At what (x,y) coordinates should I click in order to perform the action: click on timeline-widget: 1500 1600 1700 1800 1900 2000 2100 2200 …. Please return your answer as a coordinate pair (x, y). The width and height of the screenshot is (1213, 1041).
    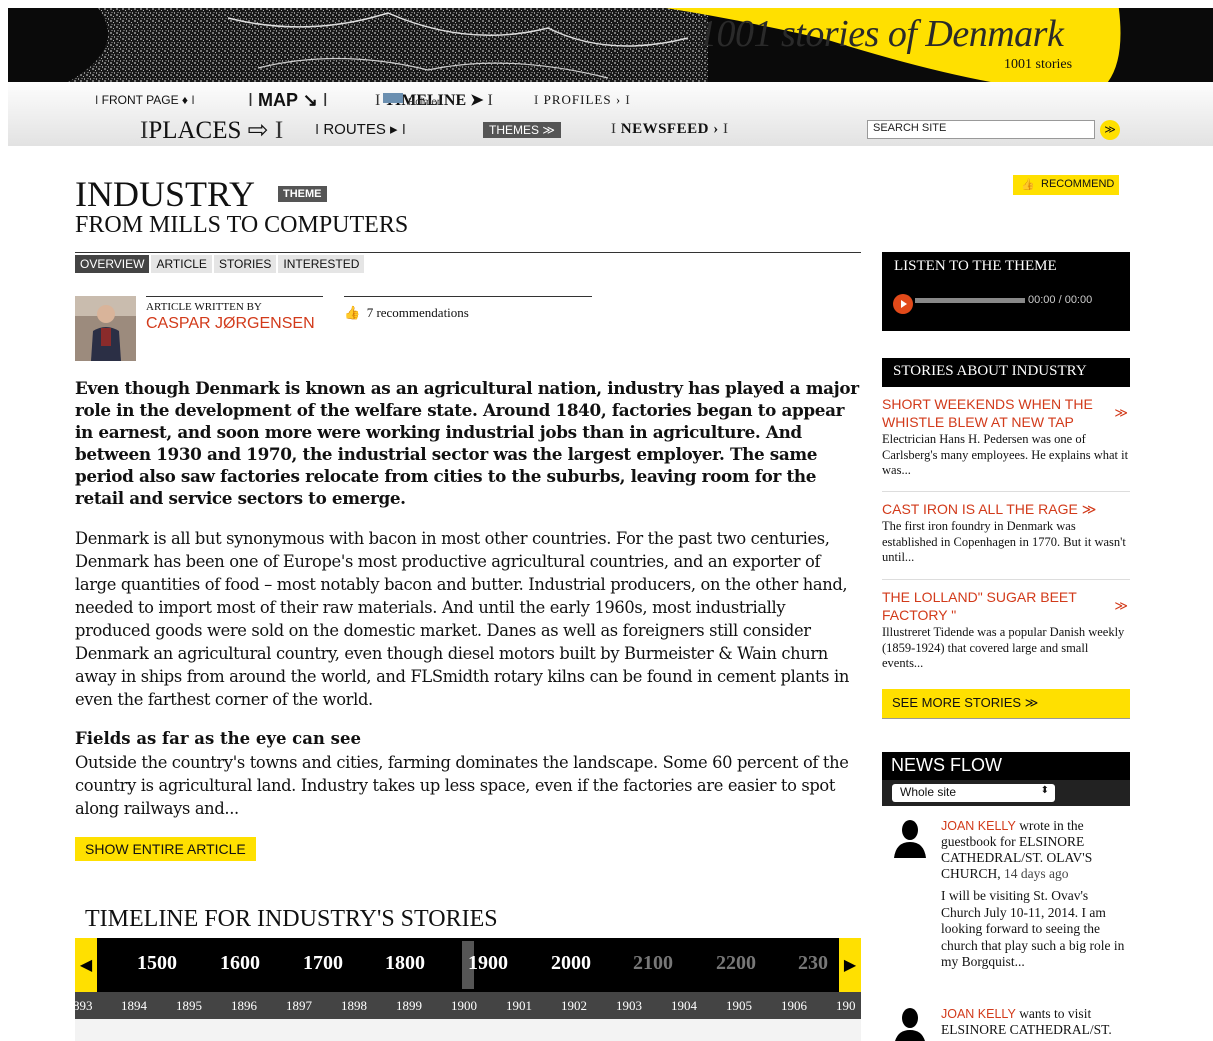
    Looking at the image, I should click on (468, 989).